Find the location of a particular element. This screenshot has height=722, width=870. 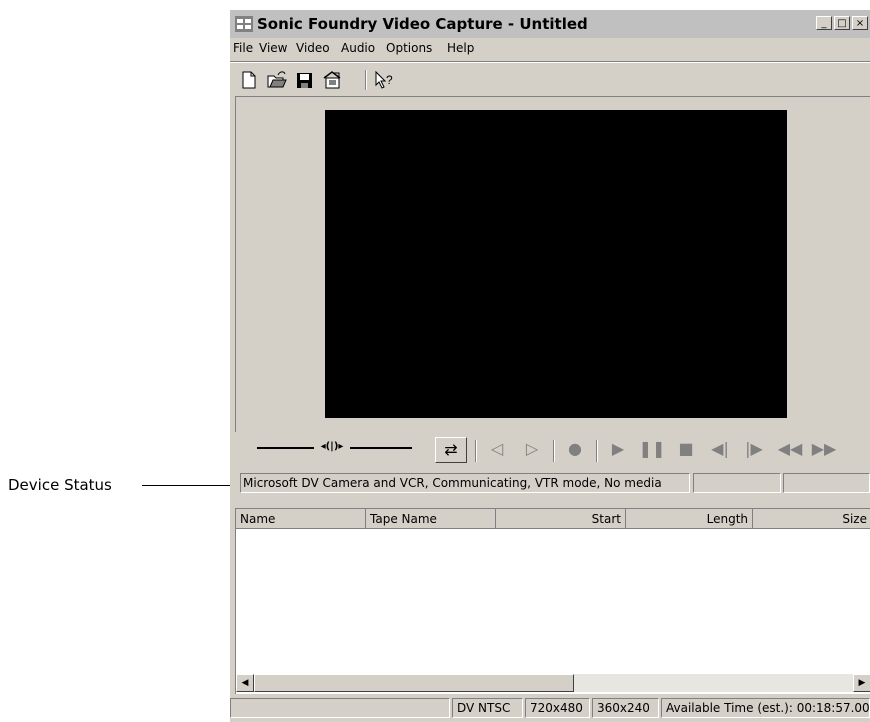

column-header-name: Name is located at coordinates (301, 519).